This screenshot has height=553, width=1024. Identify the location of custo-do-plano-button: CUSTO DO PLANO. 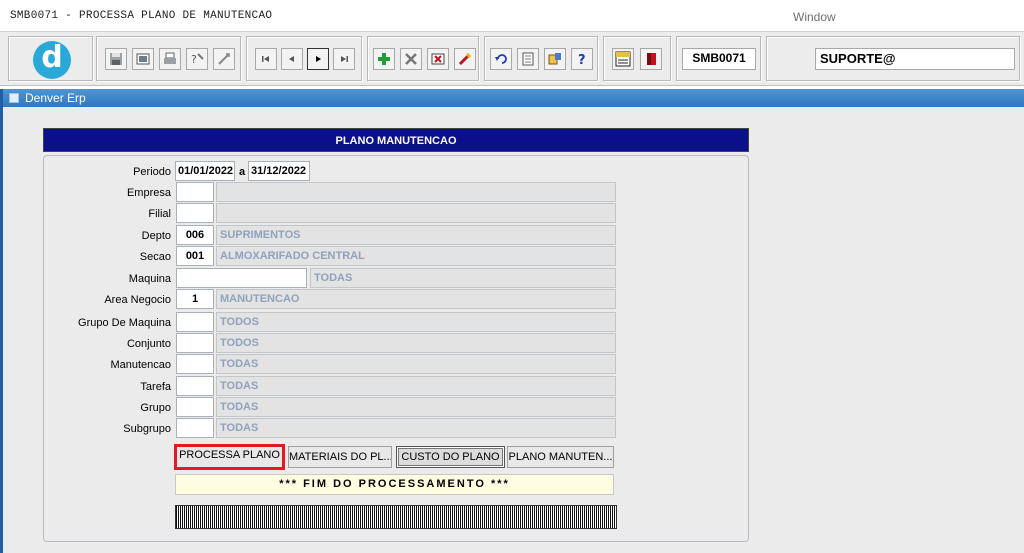
(450, 457).